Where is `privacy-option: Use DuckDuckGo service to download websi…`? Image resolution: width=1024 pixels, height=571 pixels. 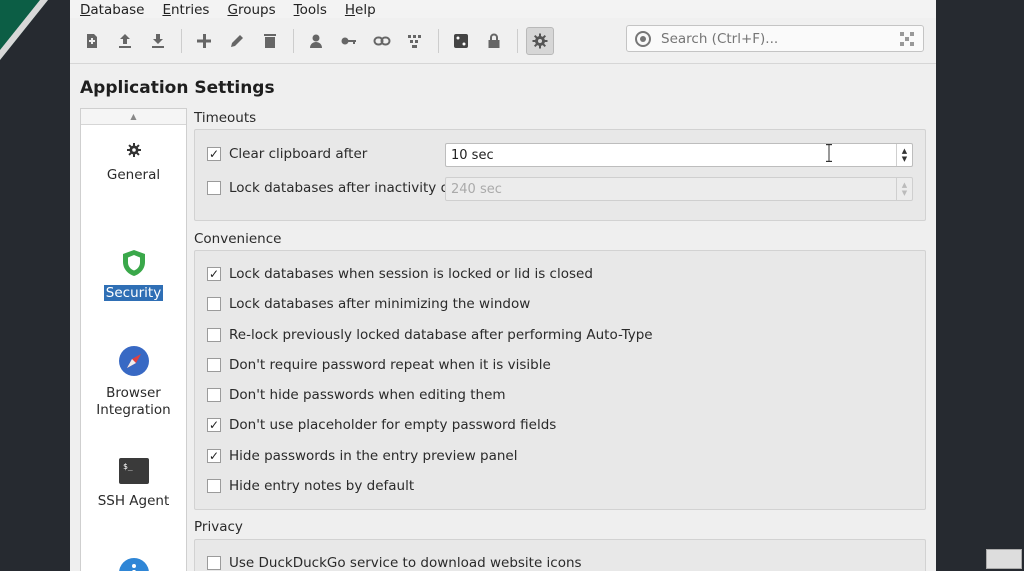 privacy-option: Use DuckDuckGo service to download websi… is located at coordinates (394, 563).